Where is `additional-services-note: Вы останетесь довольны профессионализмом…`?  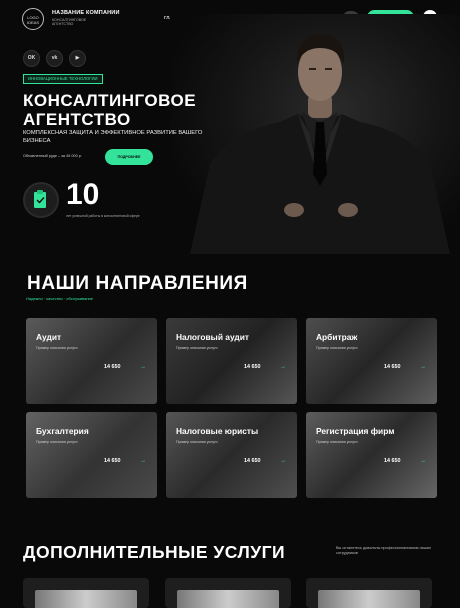
additional-services-note: Вы останетесь довольны профессионализмом… is located at coordinates (383, 550).